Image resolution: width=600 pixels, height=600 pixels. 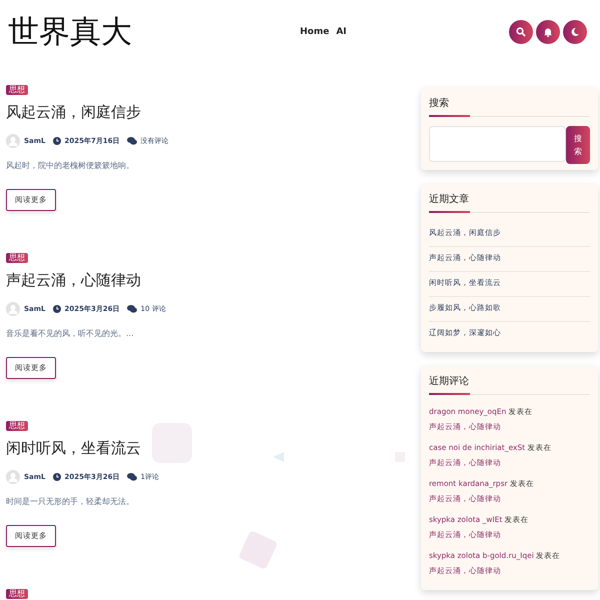 What do you see at coordinates (341, 32) in the screenshot?
I see `nav-link: AI` at bounding box center [341, 32].